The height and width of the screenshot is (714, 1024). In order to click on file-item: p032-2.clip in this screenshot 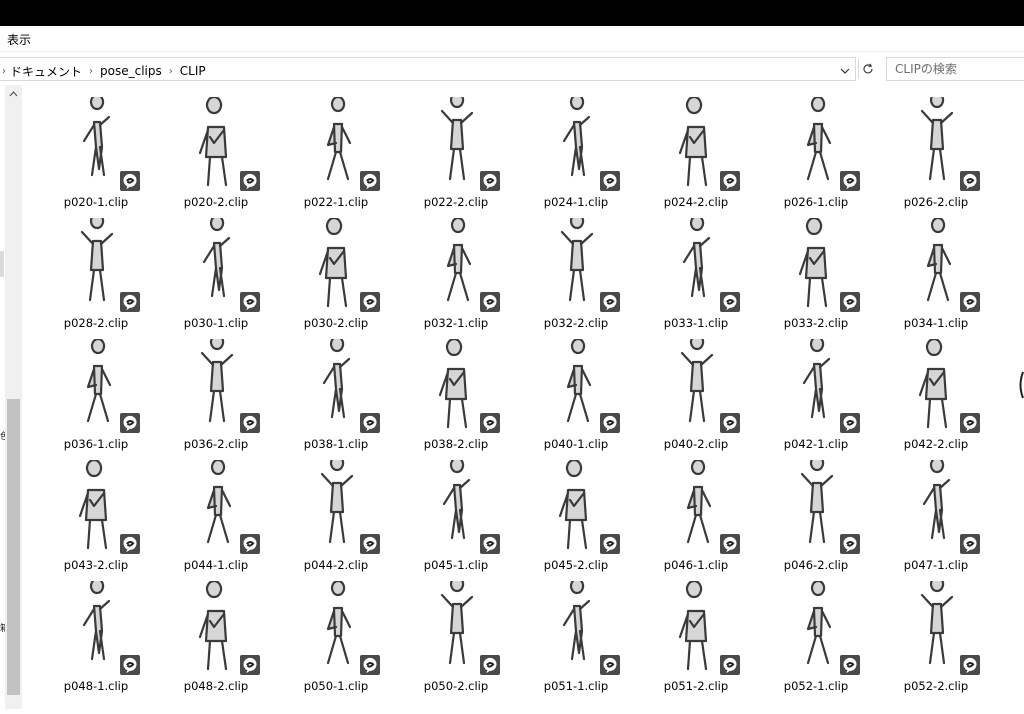, I will do `click(576, 273)`.